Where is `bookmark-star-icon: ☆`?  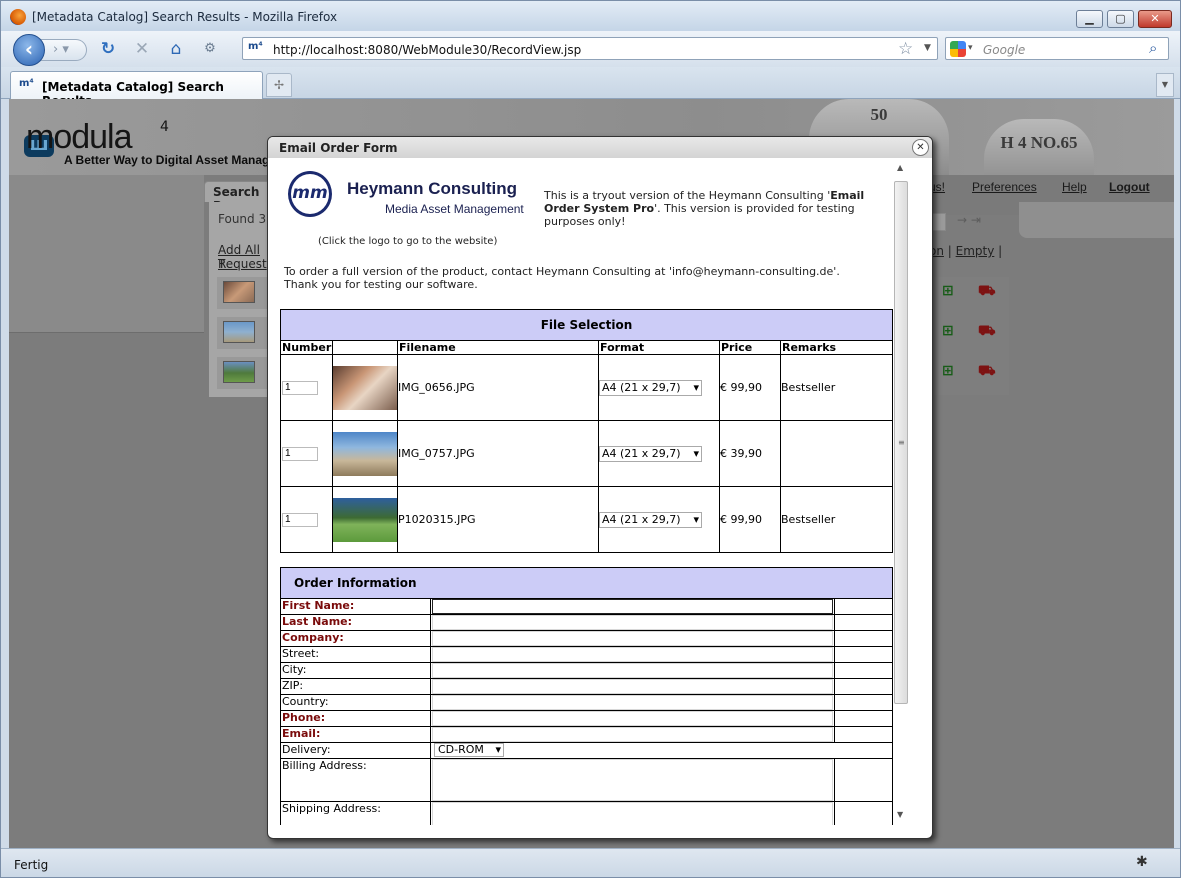
bookmark-star-icon: ☆ is located at coordinates (905, 49).